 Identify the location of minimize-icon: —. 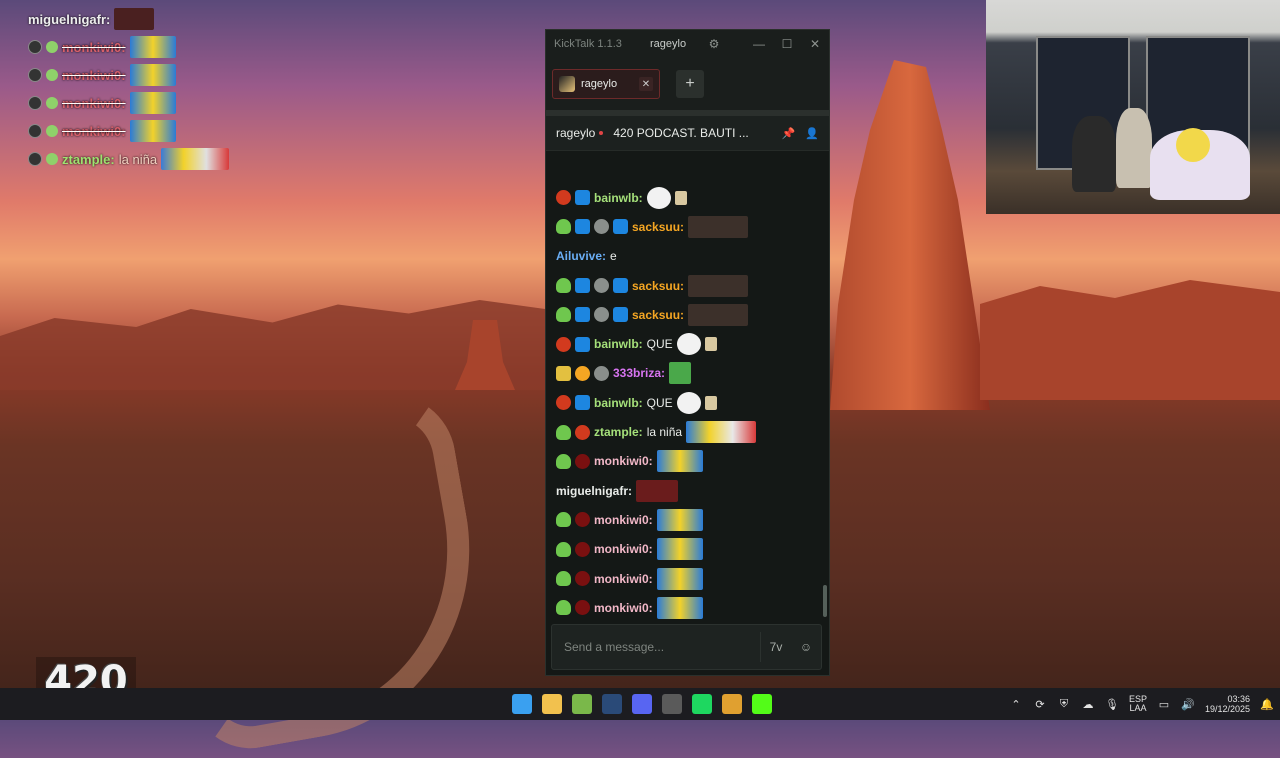
(759, 44).